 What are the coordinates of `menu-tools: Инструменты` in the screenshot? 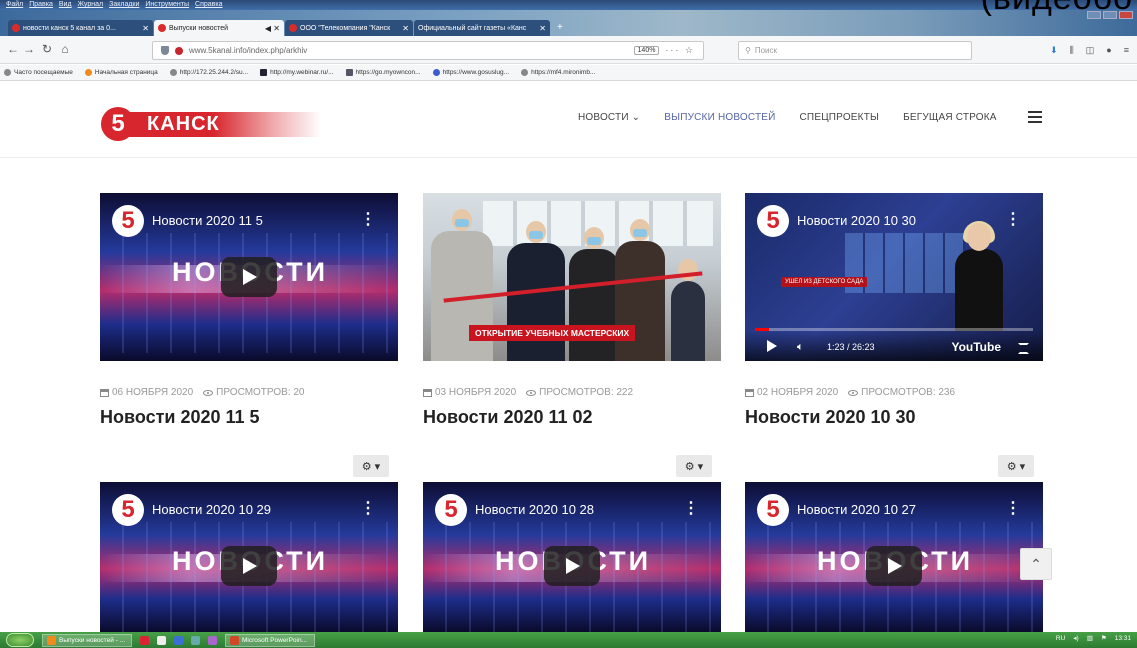 It's located at (167, 5).